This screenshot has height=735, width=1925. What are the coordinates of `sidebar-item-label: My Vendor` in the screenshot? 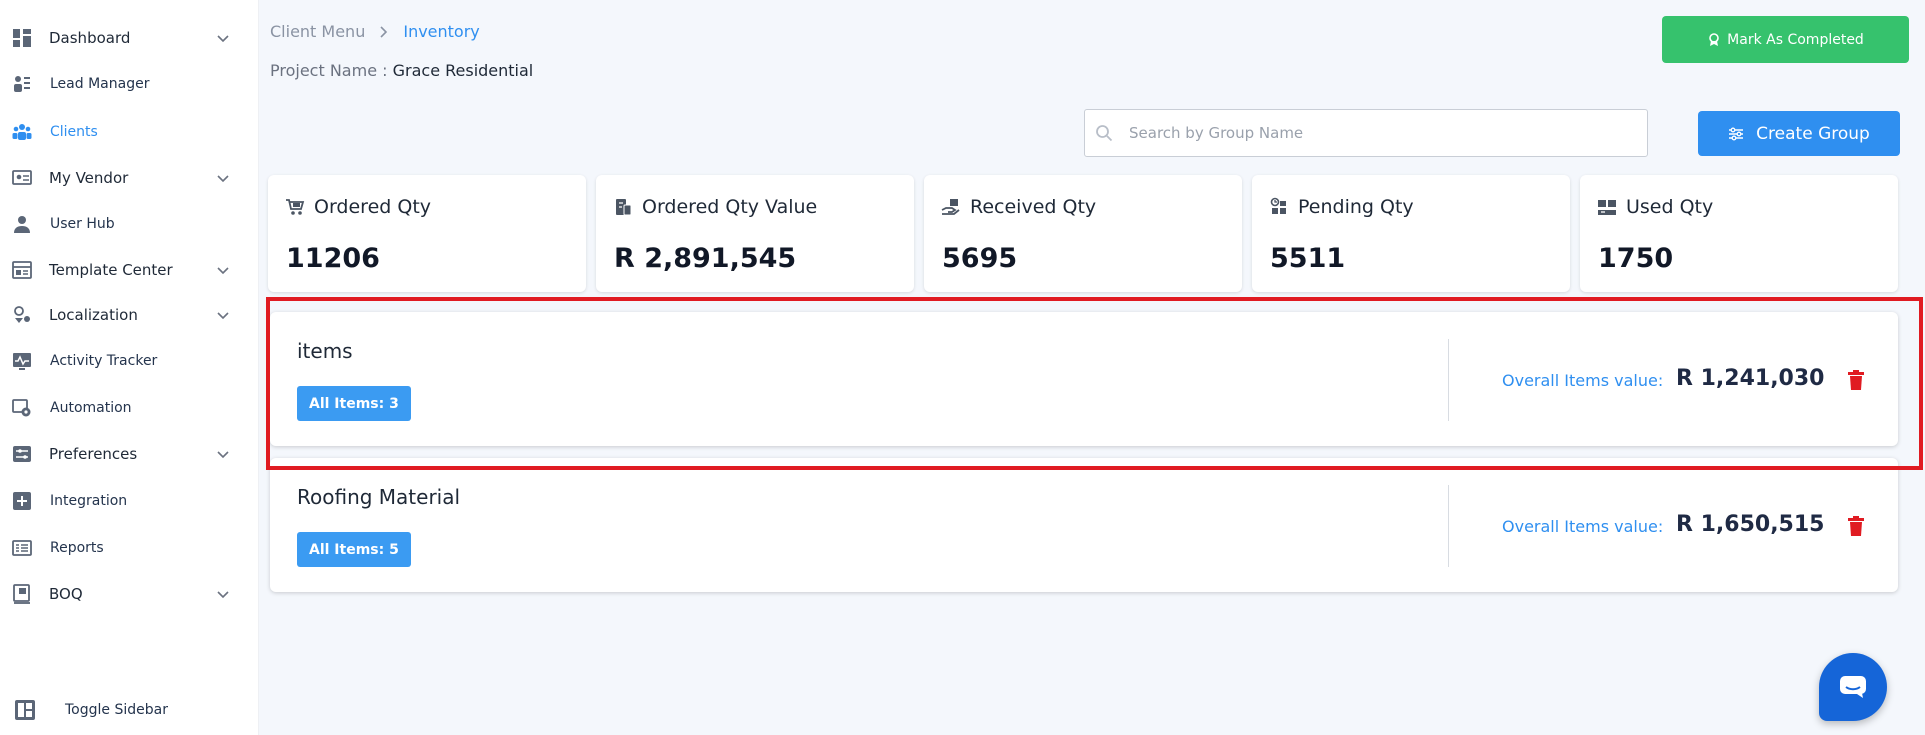 It's located at (89, 178).